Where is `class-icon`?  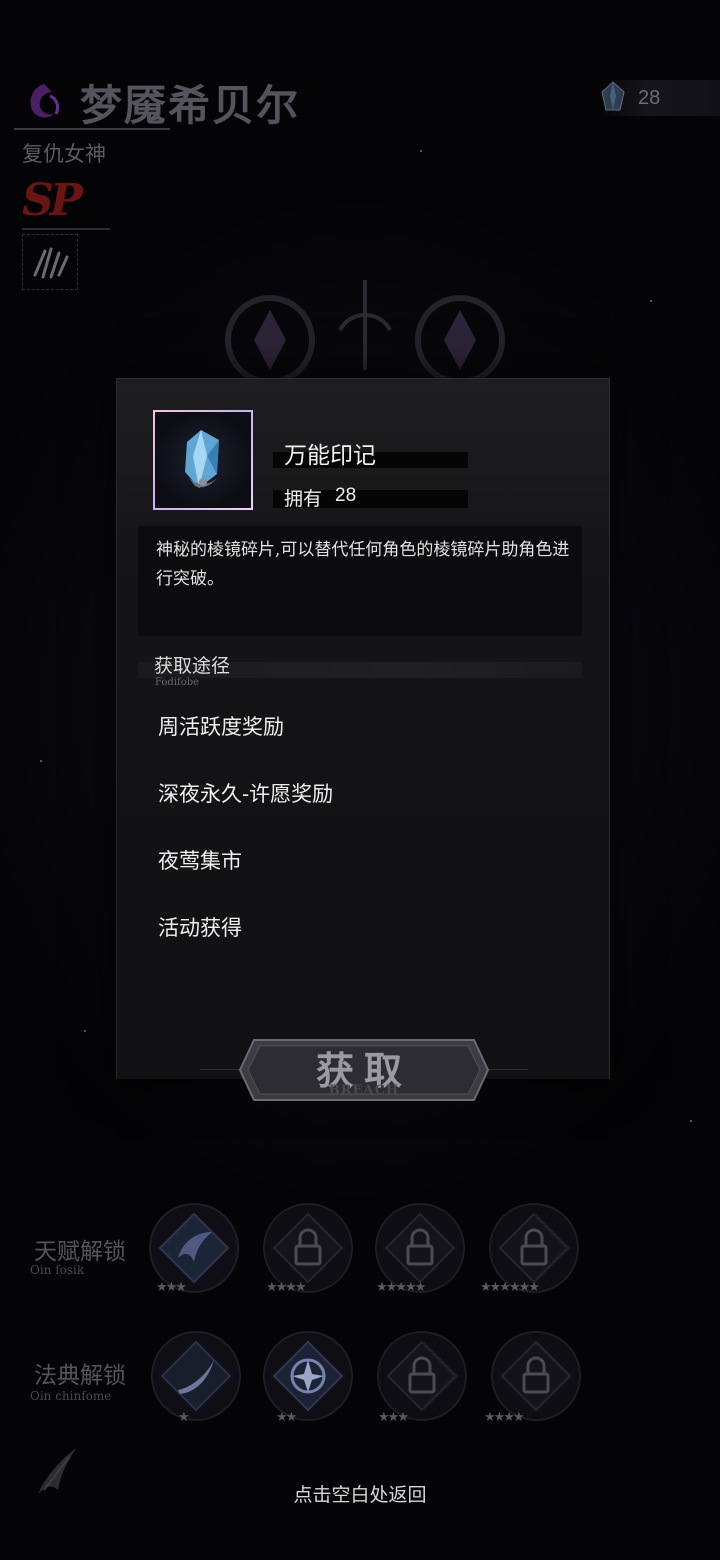 class-icon is located at coordinates (50, 262).